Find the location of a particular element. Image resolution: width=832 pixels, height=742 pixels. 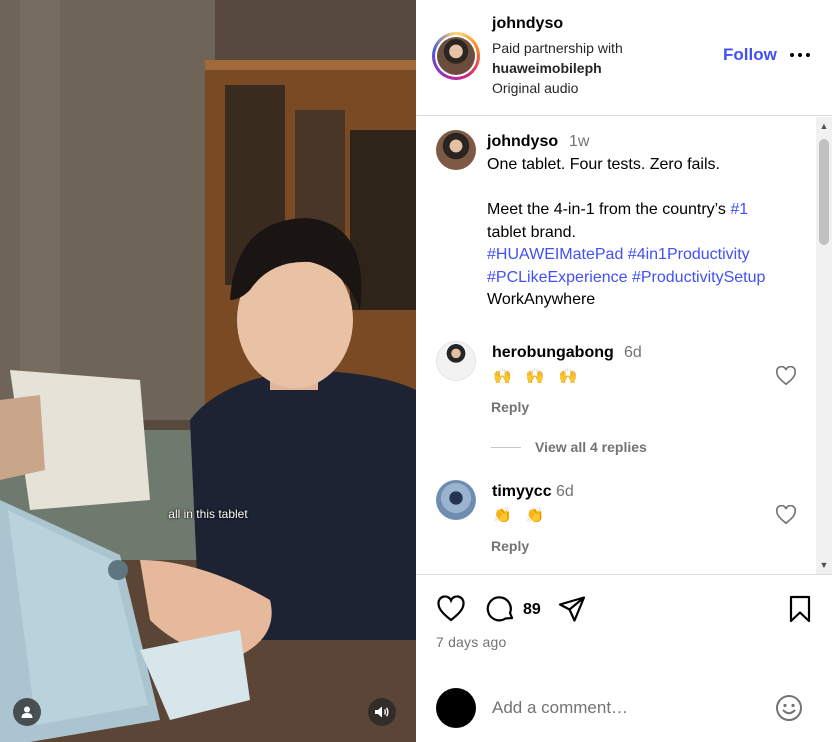

scroll-up-arrow-icon: ▲ is located at coordinates (824, 126).